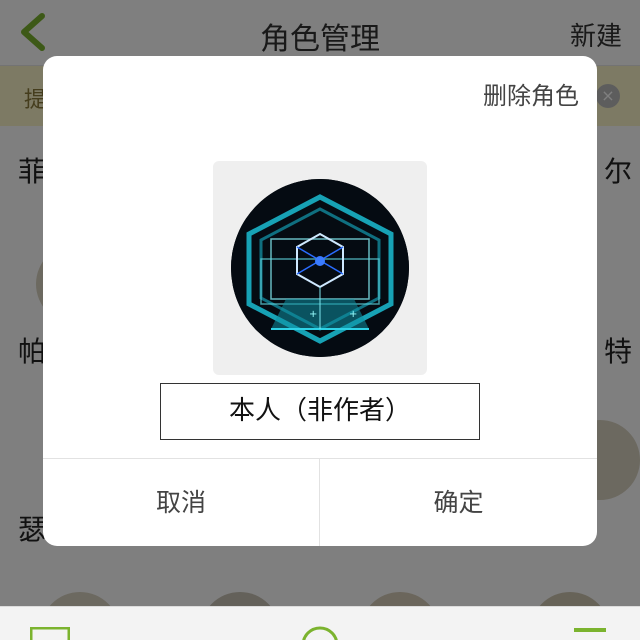  I want to click on confirm-button: 确定, so click(458, 502).